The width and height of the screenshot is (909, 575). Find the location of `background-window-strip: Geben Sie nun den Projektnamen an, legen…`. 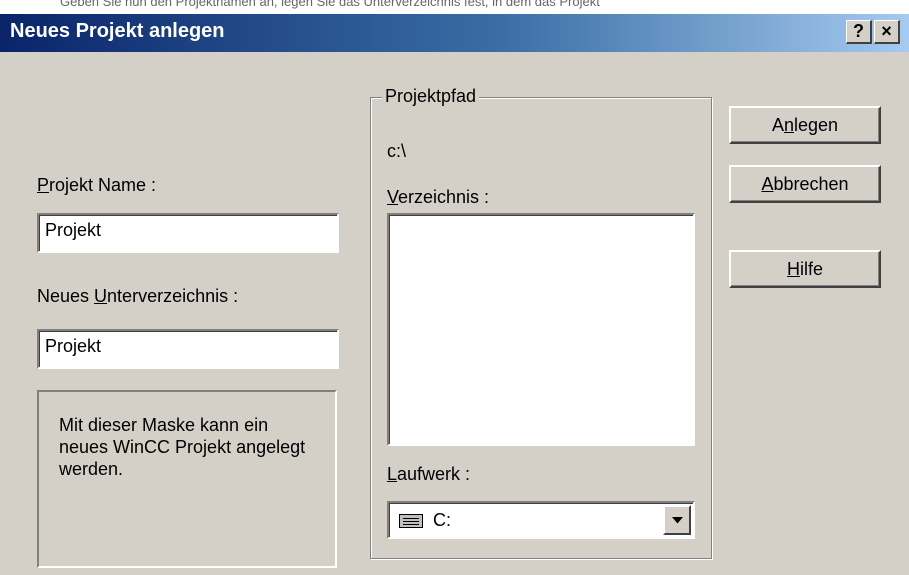

background-window-strip: Geben Sie nun den Projektnamen an, legen… is located at coordinates (454, 7).